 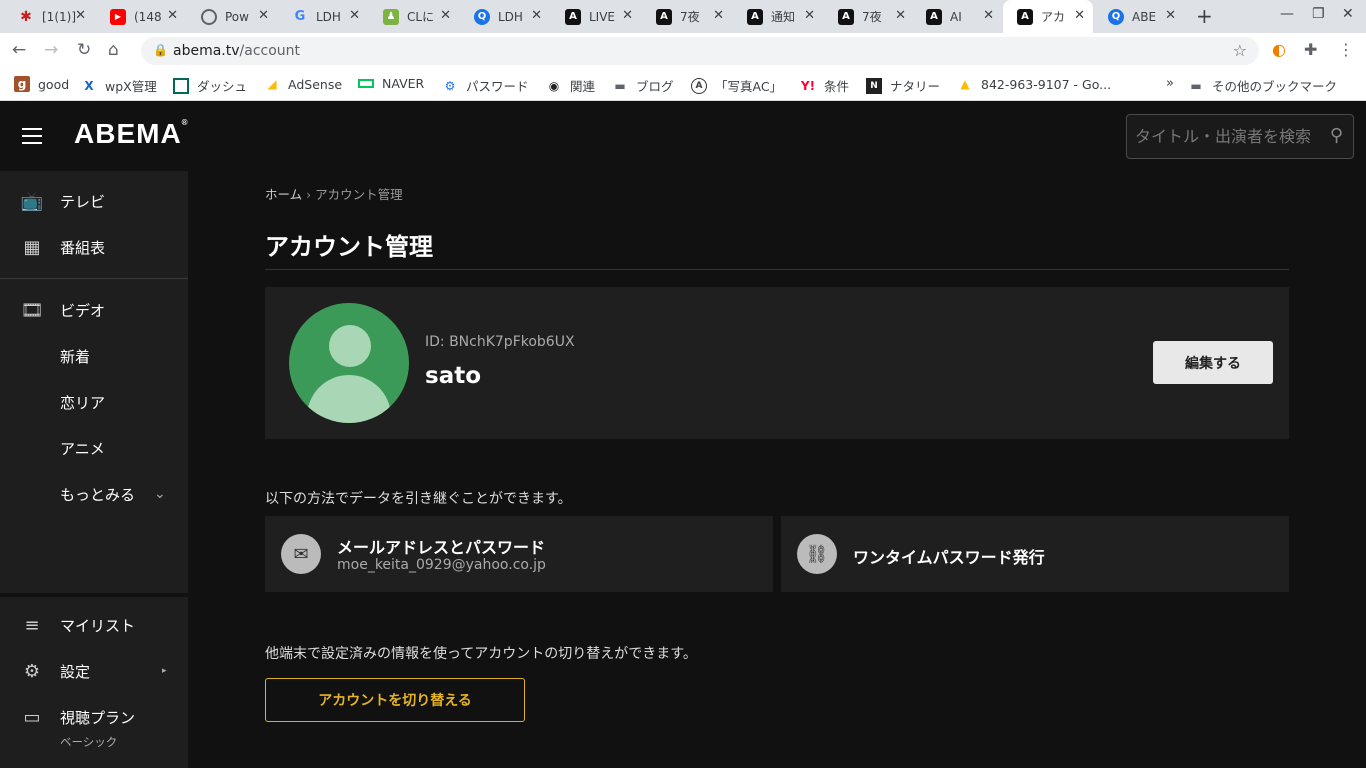 What do you see at coordinates (349, 247) in the screenshot?
I see `page-title: アカウント管理` at bounding box center [349, 247].